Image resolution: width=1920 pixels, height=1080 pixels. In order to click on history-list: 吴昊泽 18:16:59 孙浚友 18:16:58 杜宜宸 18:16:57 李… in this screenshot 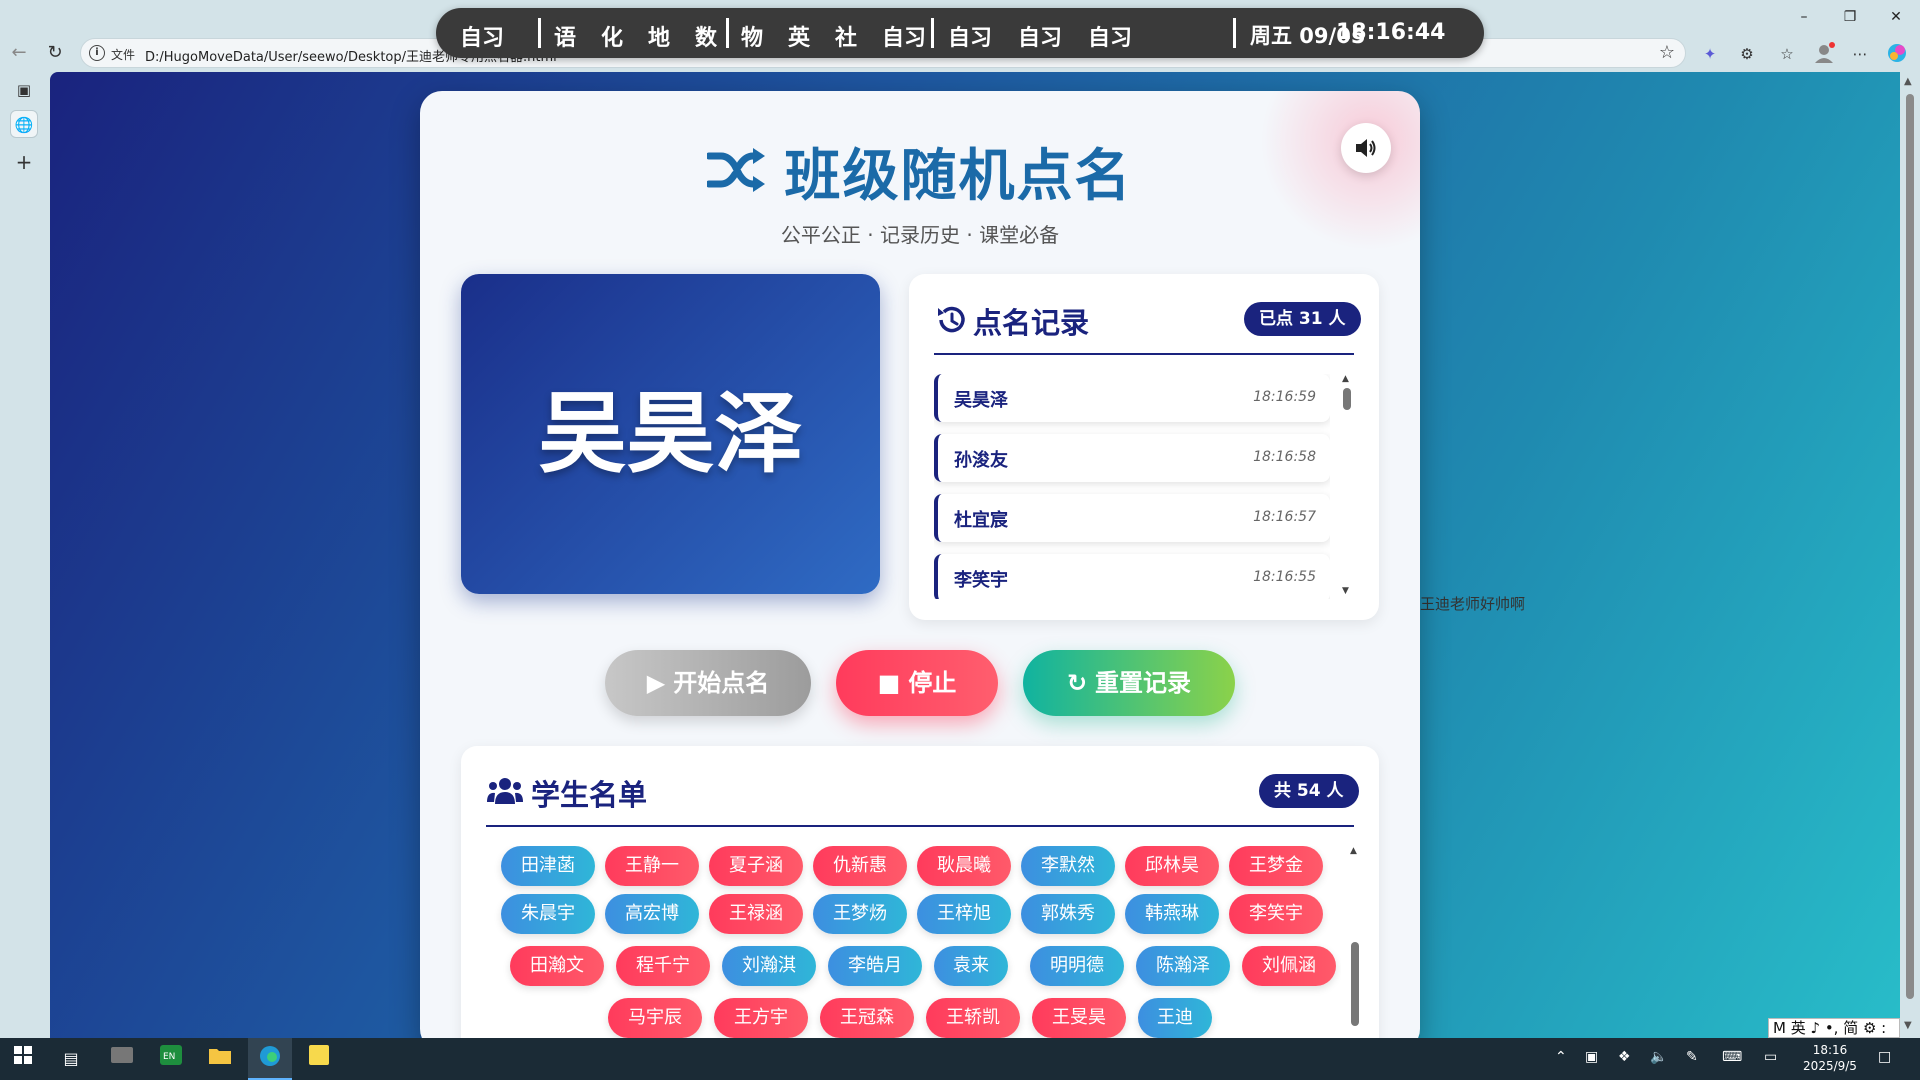, I will do `click(1132, 486)`.